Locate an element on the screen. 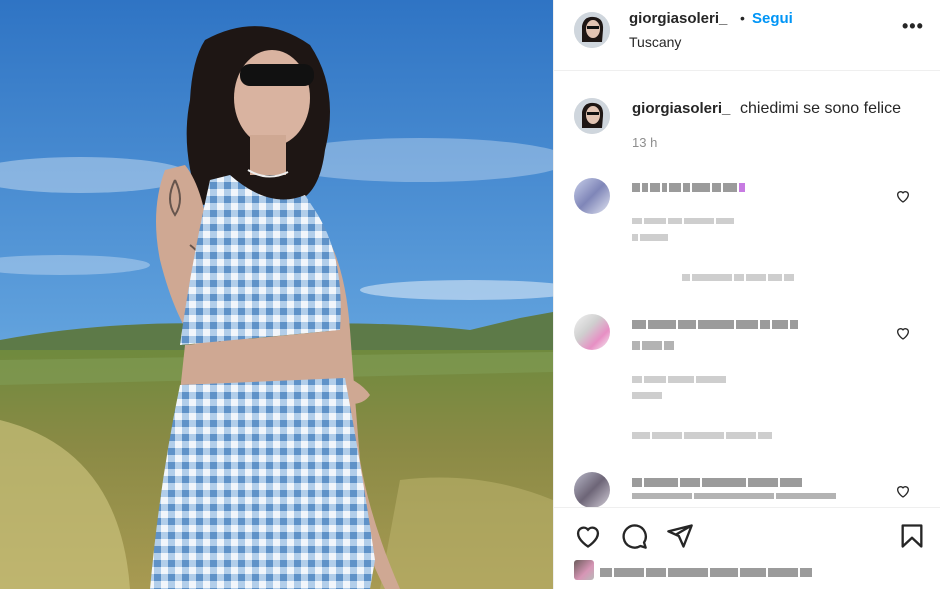 The height and width of the screenshot is (589, 940). action-bar is located at coordinates (747, 548).